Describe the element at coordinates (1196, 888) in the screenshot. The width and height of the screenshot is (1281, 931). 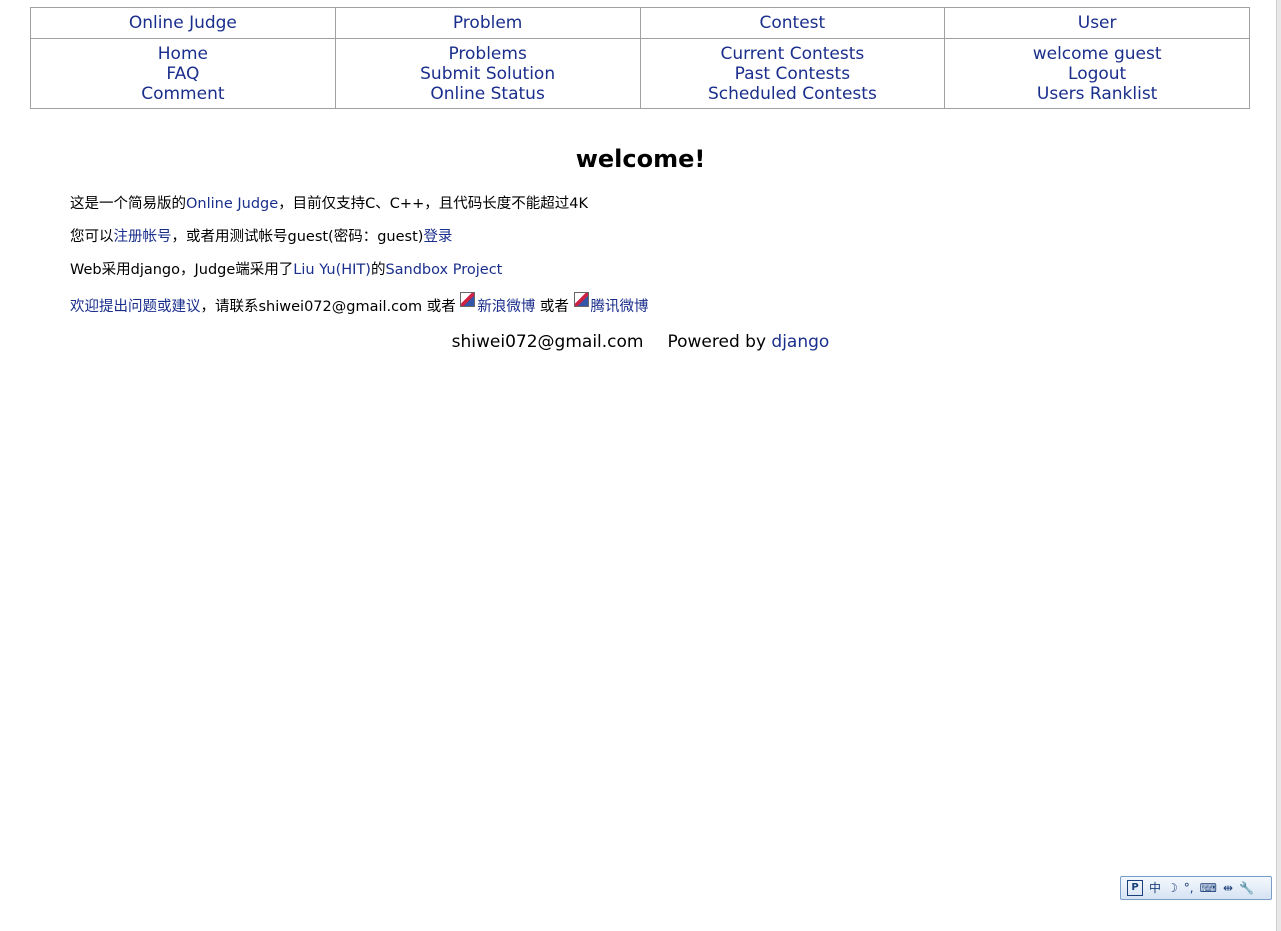
I see `ime-toolbar: P 中 ☽ °, ⌨ ⇹ 🔧` at that location.